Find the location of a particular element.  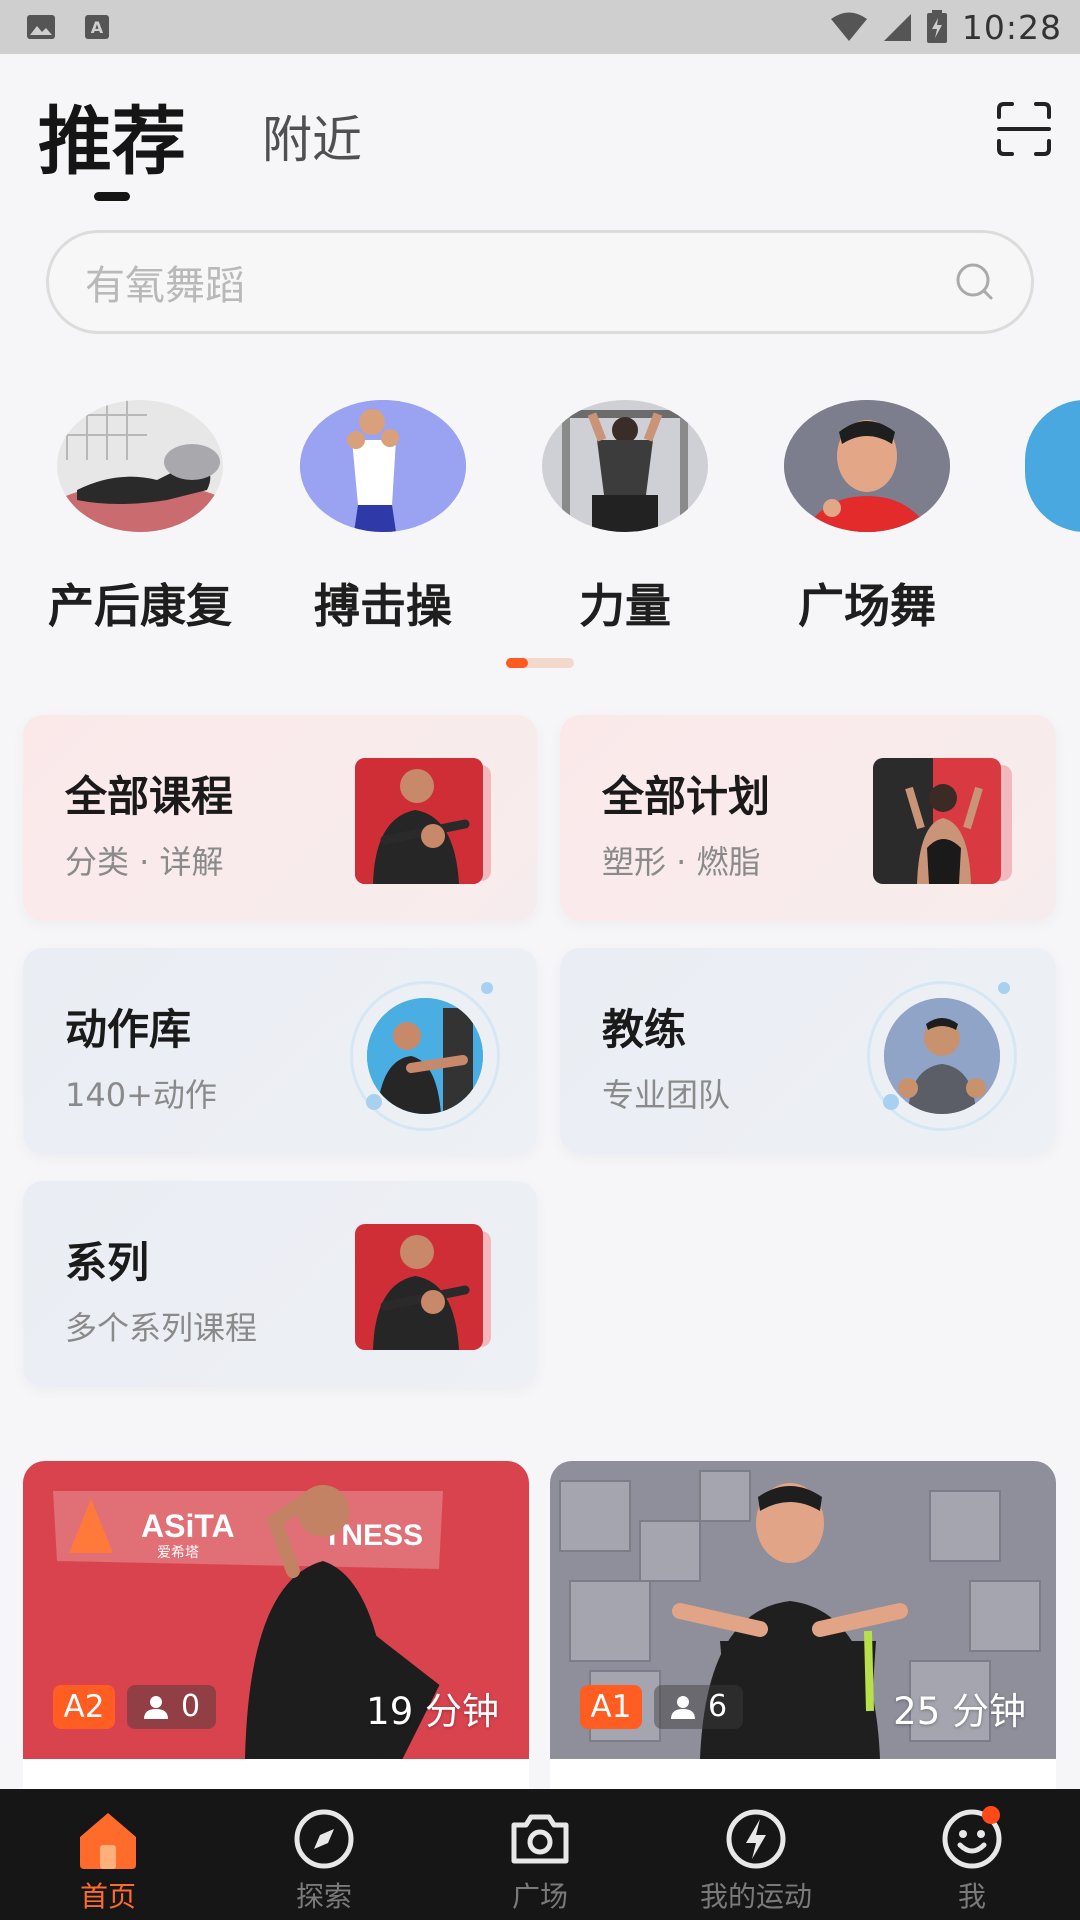

svg-text: A is located at coordinates (97, 27).